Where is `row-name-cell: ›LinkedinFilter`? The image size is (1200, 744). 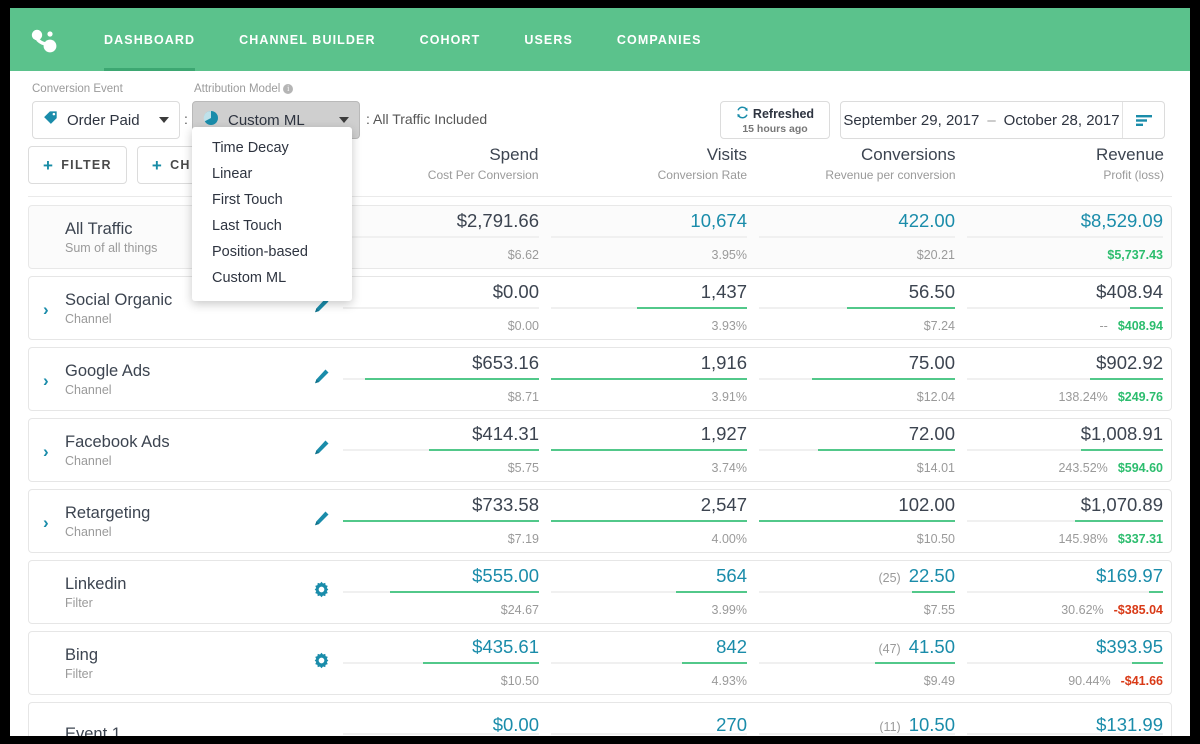
row-name-cell: ›LinkedinFilter is located at coordinates (184, 592).